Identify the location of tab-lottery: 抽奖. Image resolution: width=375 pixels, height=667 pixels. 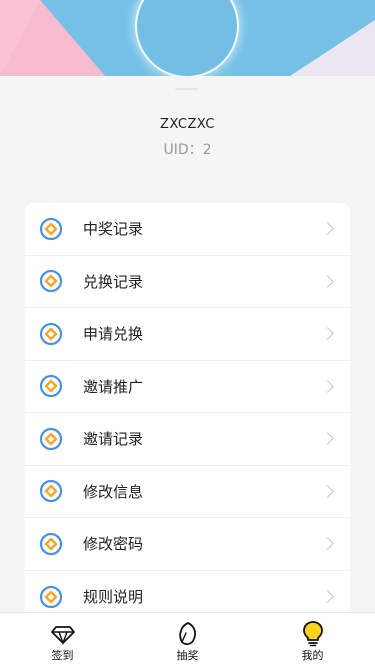
(187, 640).